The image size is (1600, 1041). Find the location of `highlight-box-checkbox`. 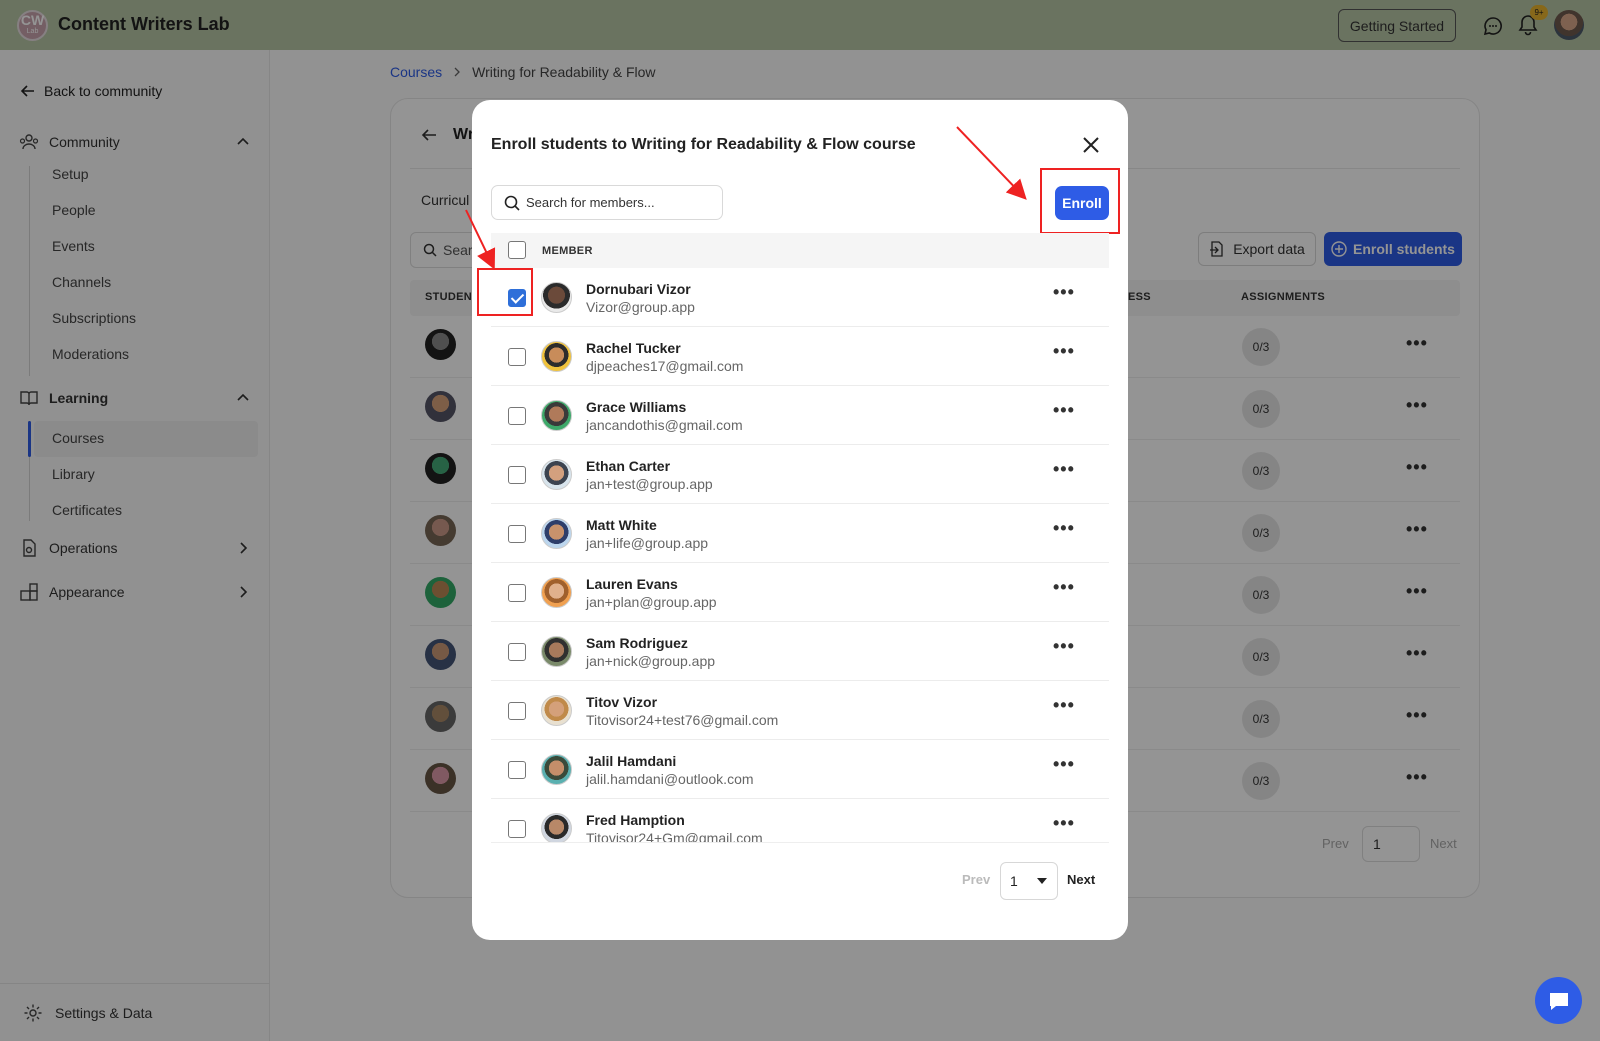

highlight-box-checkbox is located at coordinates (505, 292).